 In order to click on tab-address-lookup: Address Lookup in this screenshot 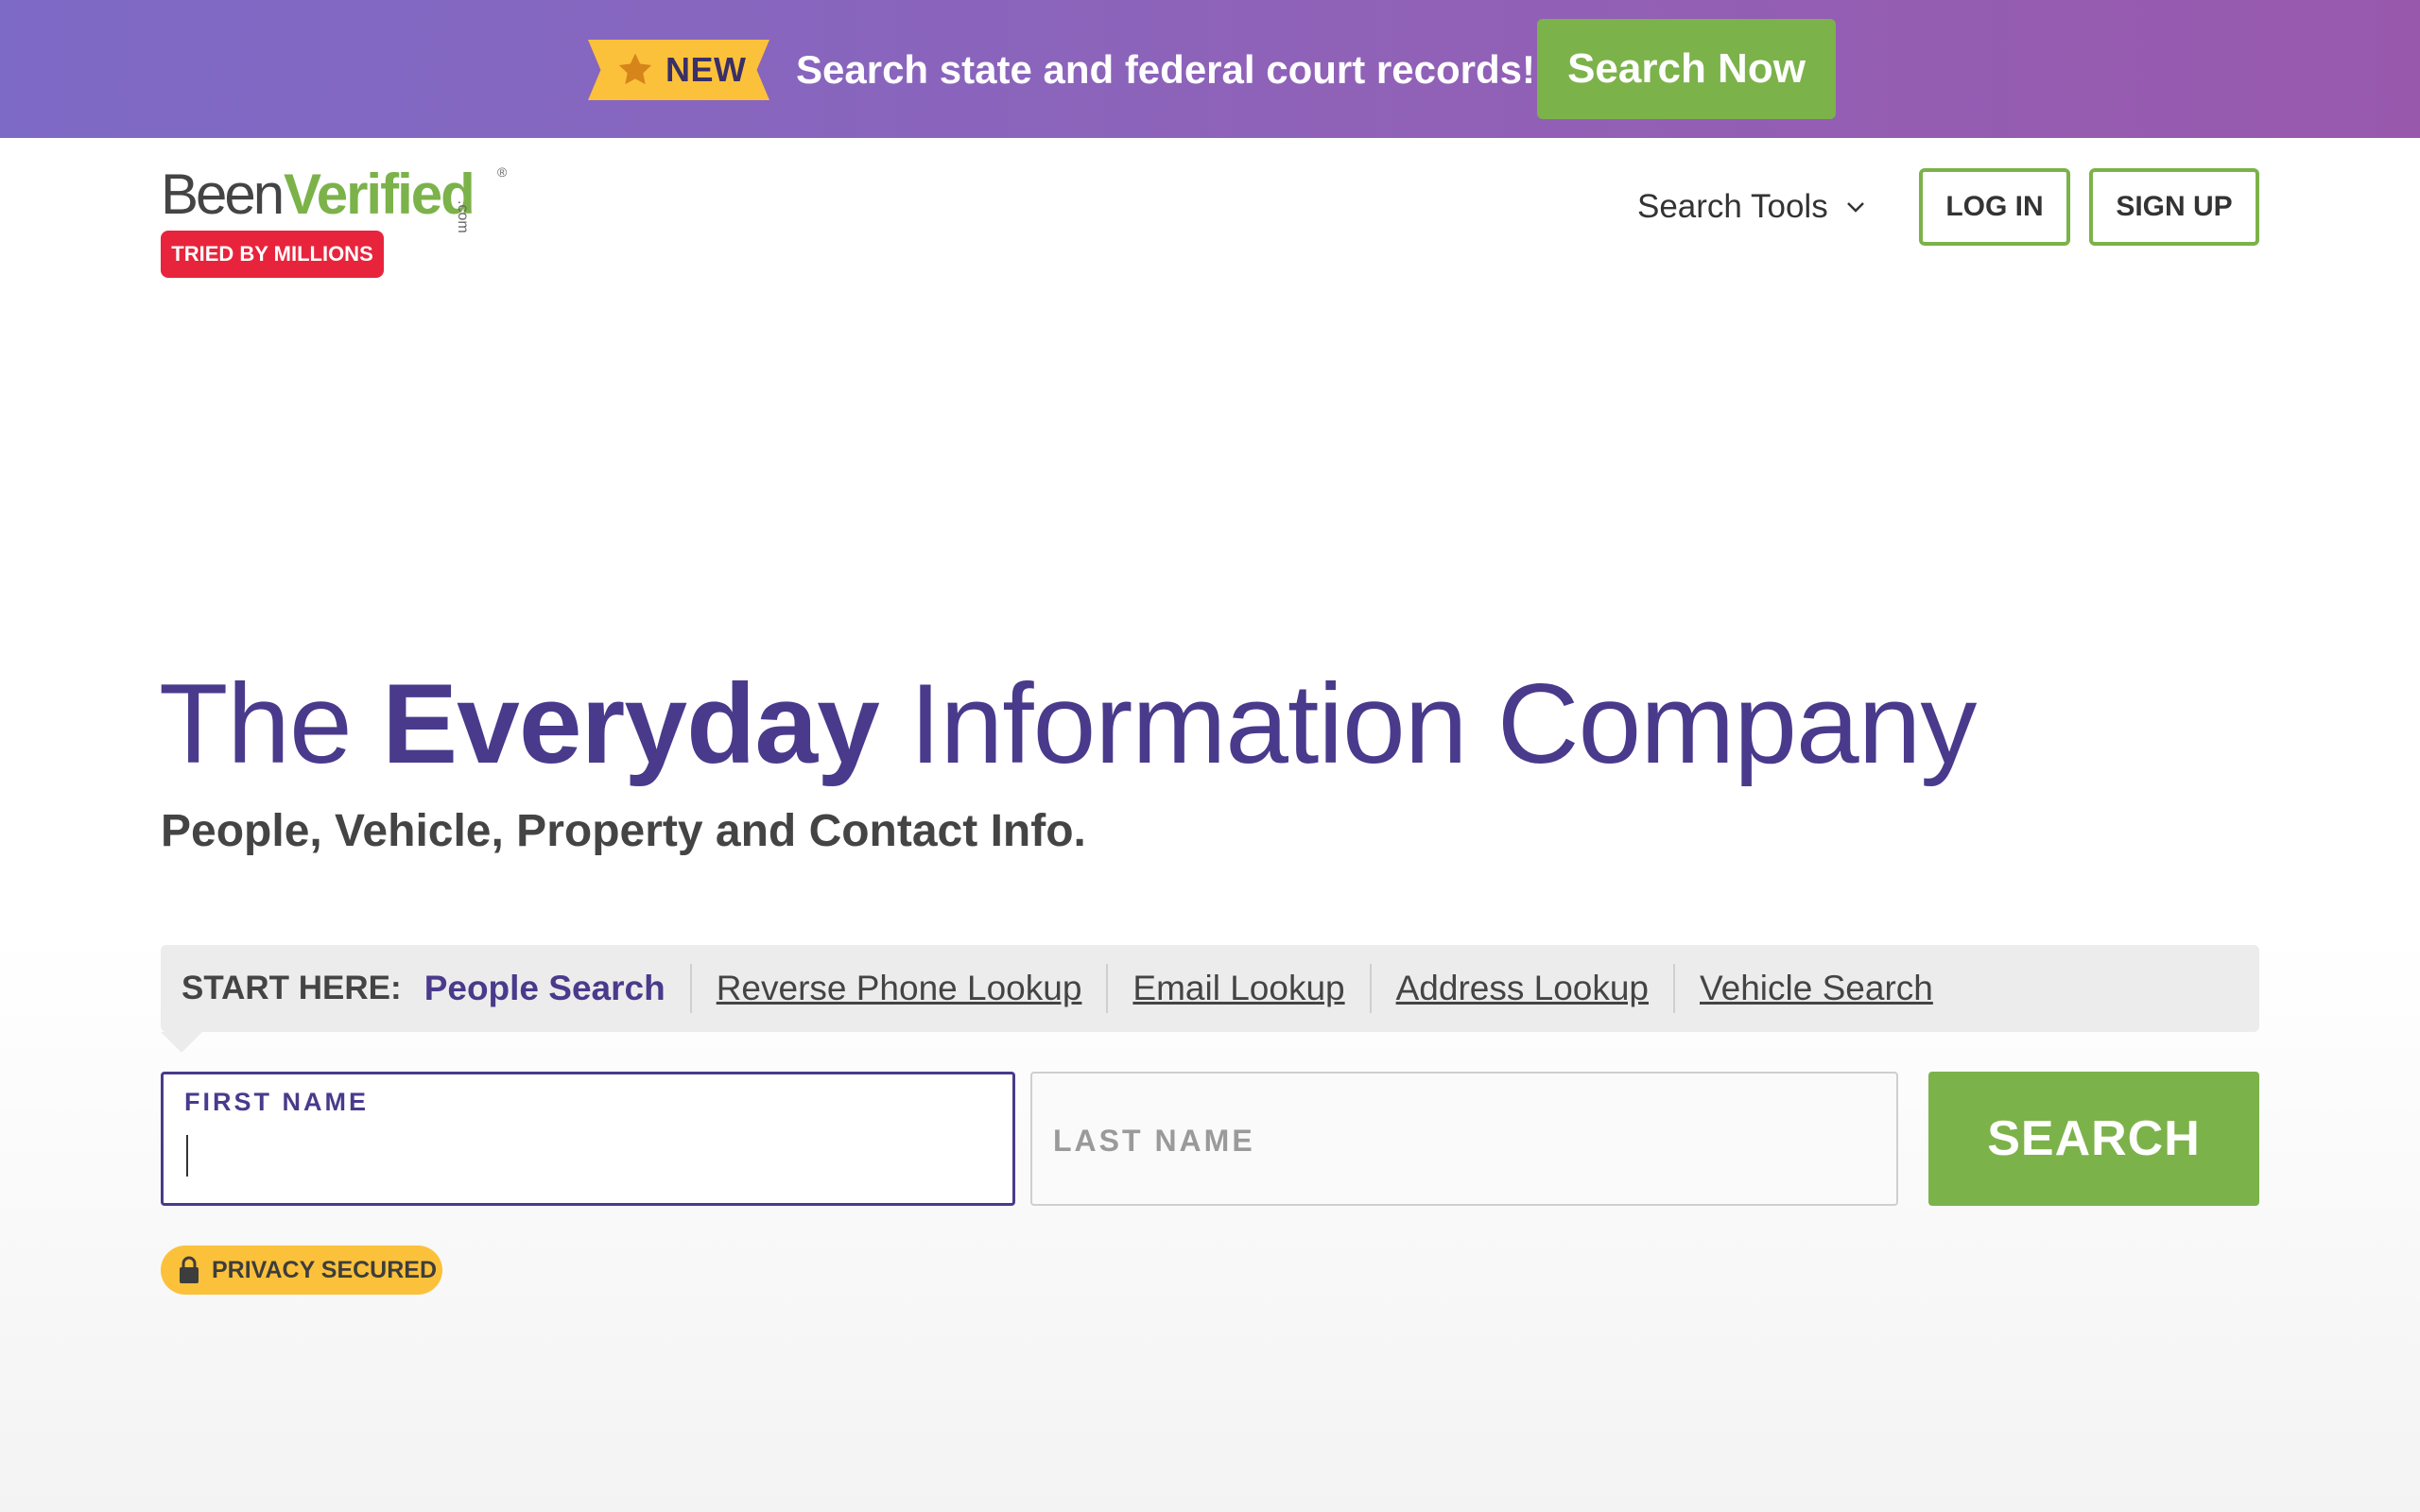, I will do `click(1523, 988)`.